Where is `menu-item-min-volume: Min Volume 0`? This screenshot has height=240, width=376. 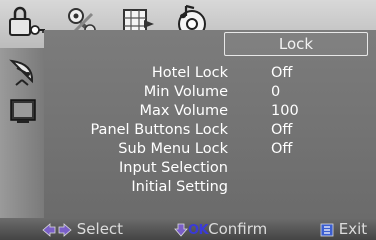 menu-item-min-volume: Min Volume 0 is located at coordinates (210, 92).